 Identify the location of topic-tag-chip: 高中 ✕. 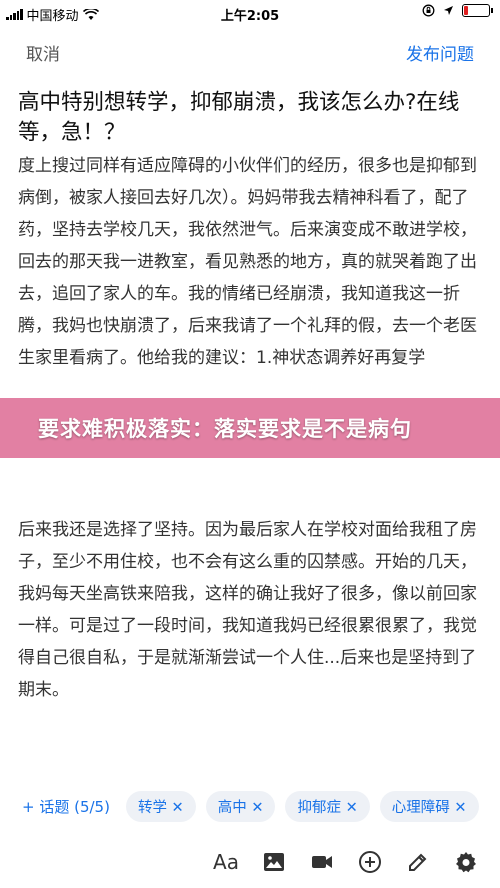
(240, 806).